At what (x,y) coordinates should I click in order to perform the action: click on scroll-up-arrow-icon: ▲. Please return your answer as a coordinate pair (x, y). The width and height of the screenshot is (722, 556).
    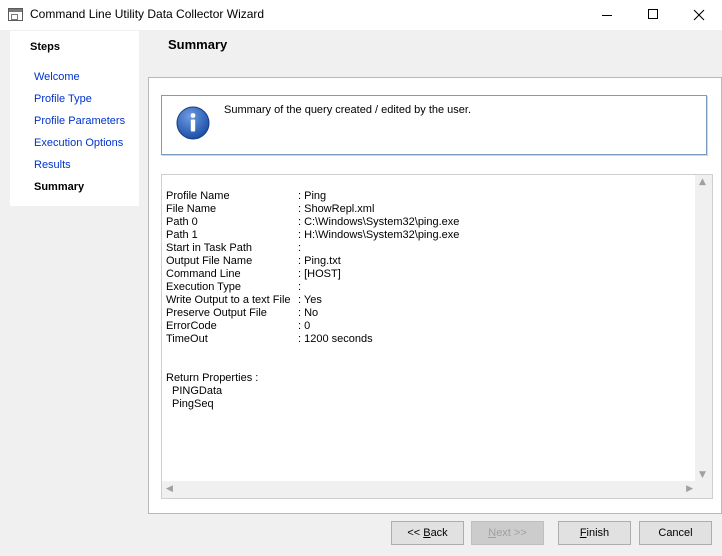
    Looking at the image, I should click on (702, 182).